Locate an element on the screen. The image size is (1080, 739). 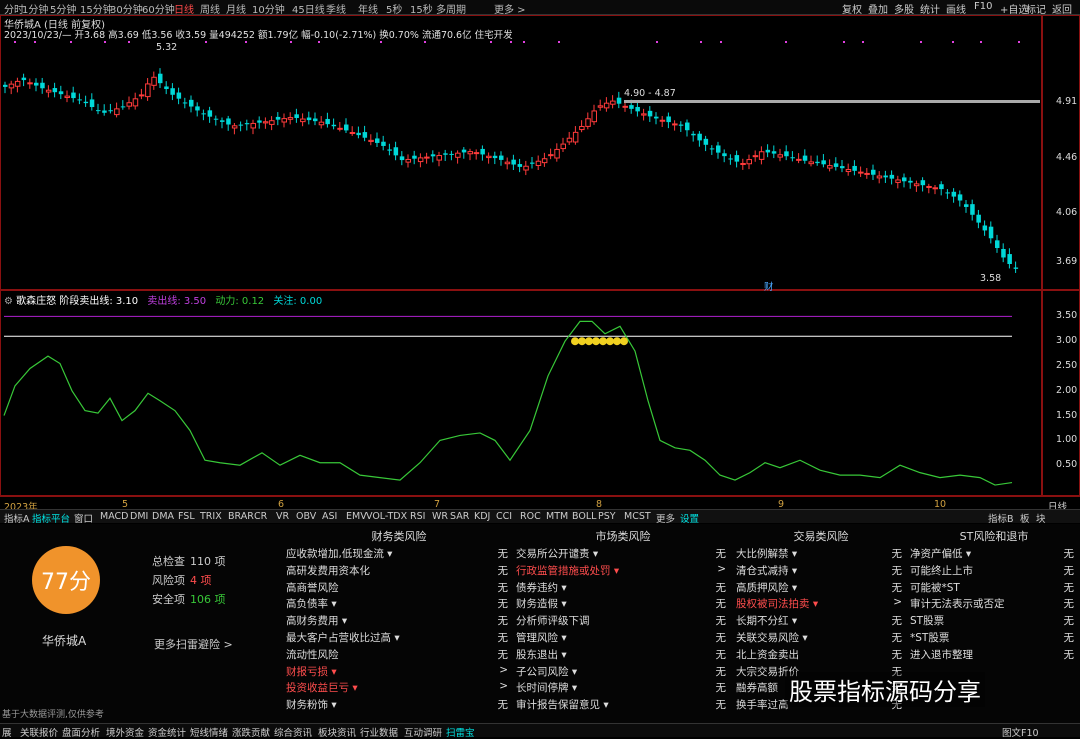
risk-item: 可能终止上市 无 is located at coordinates (994, 571).